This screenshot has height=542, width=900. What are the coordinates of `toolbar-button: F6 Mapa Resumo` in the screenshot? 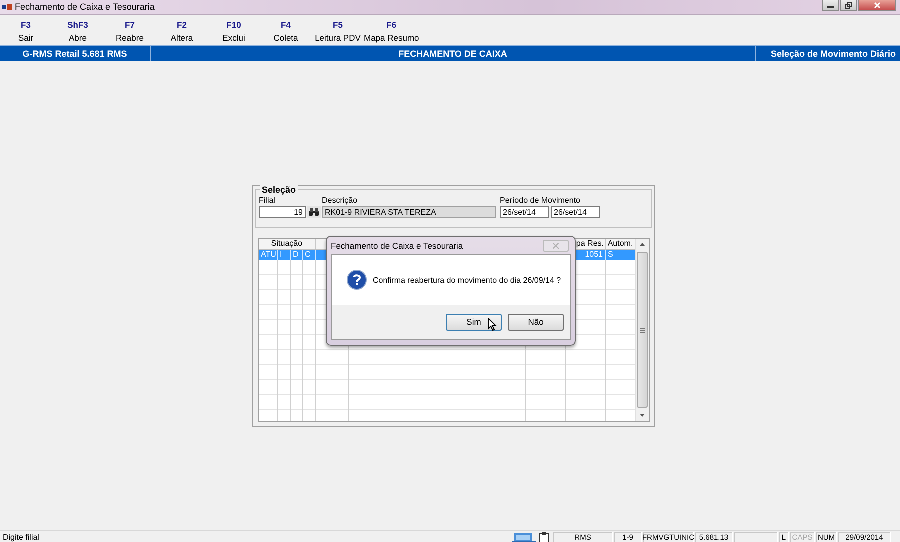 It's located at (392, 30).